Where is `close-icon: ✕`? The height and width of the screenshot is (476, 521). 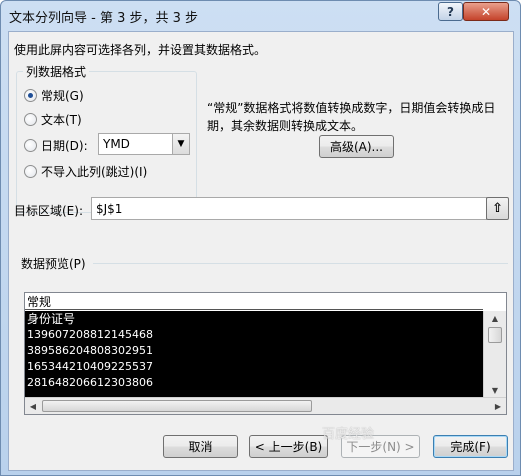 close-icon: ✕ is located at coordinates (486, 11).